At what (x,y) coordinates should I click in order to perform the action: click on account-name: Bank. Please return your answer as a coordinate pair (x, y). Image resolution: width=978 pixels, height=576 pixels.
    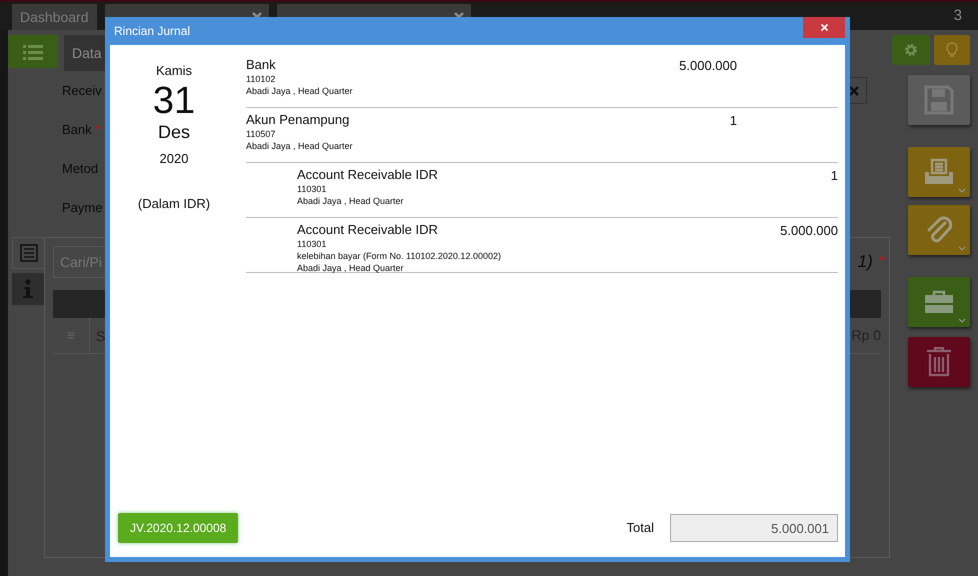
    Looking at the image, I should click on (261, 64).